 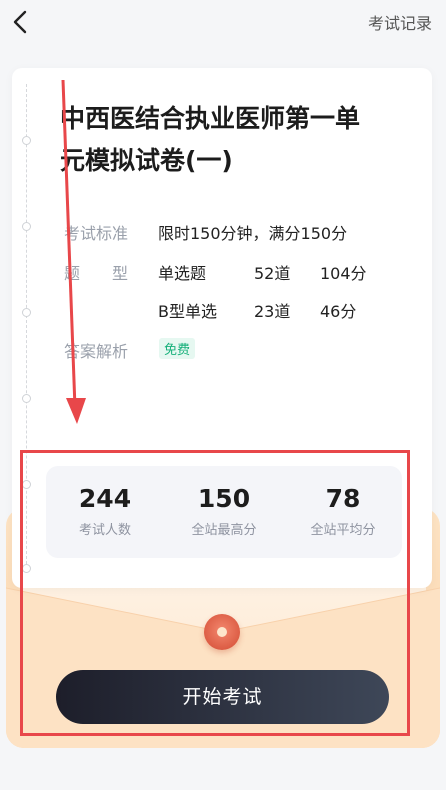 I want to click on exam-title: 中西医结合执业医师第一单 元模拟试卷(一), so click(x=230, y=140).